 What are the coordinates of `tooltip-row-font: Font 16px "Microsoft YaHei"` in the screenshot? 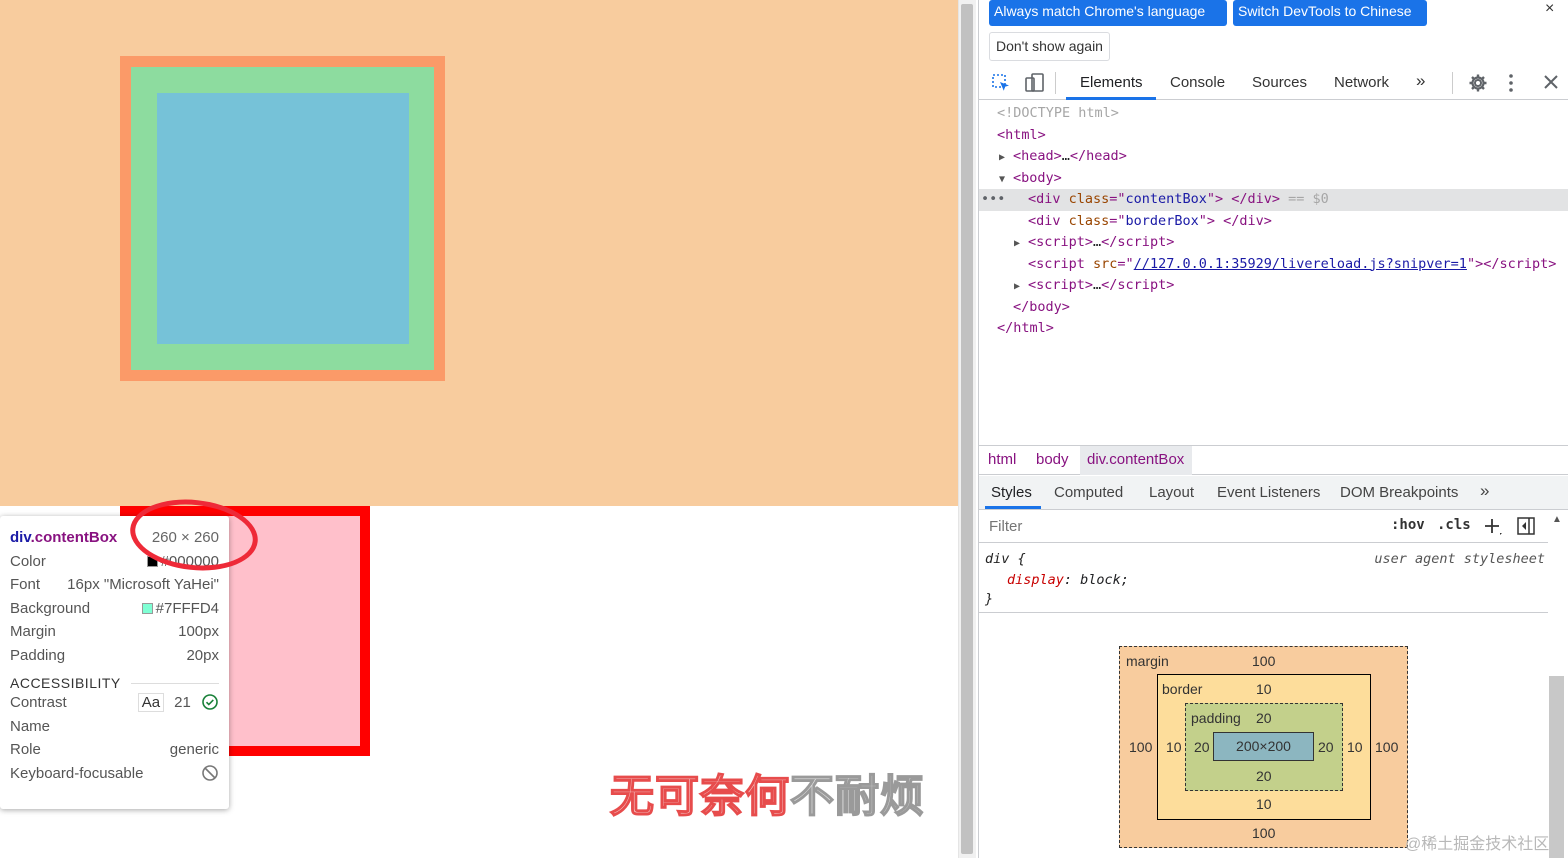 It's located at (114, 585).